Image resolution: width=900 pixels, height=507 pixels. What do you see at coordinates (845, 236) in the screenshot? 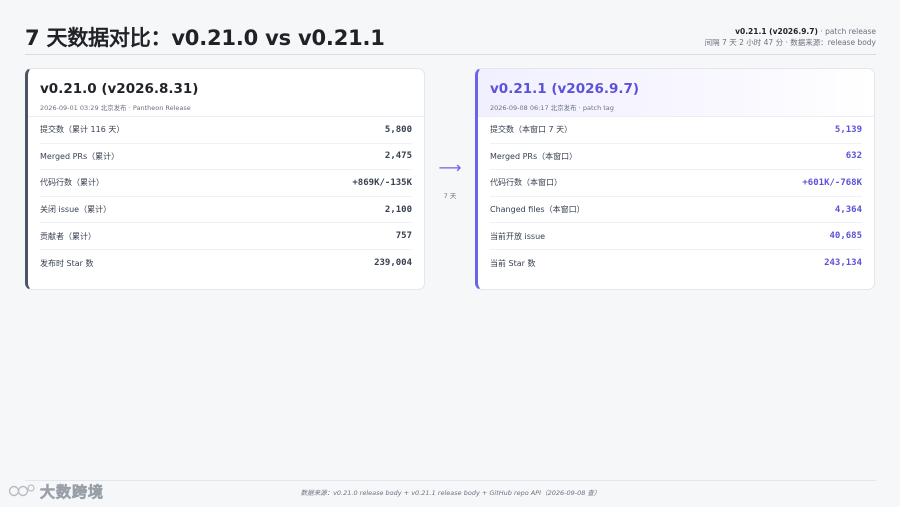
I see `stat-value: 40,685` at bounding box center [845, 236].